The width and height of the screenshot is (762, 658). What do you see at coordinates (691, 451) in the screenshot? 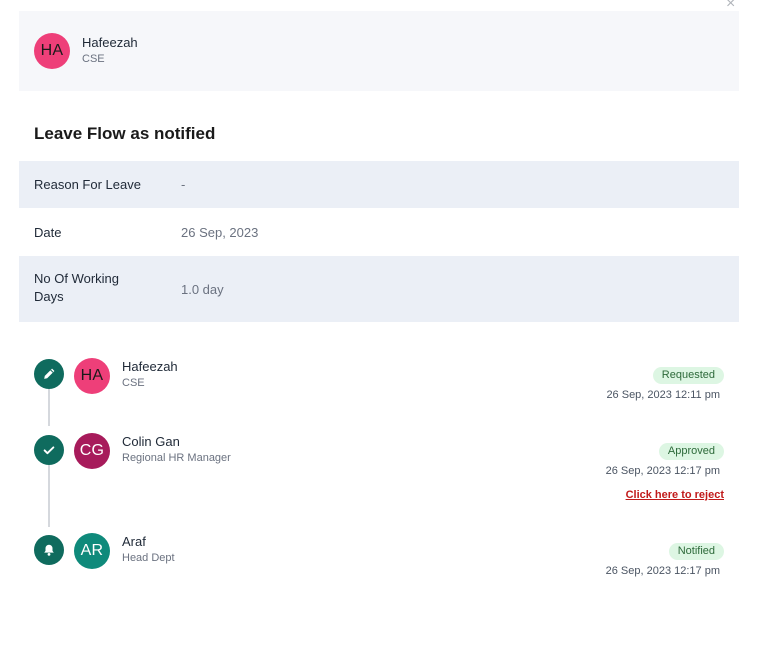
I see `status-badge: Approved` at bounding box center [691, 451].